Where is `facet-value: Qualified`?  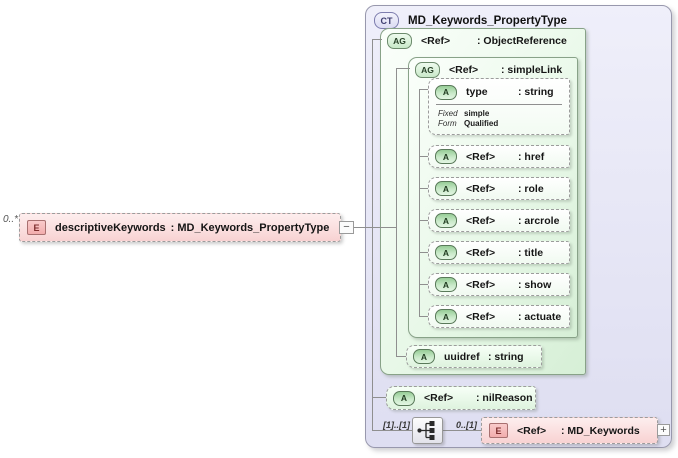
facet-value: Qualified is located at coordinates (481, 123).